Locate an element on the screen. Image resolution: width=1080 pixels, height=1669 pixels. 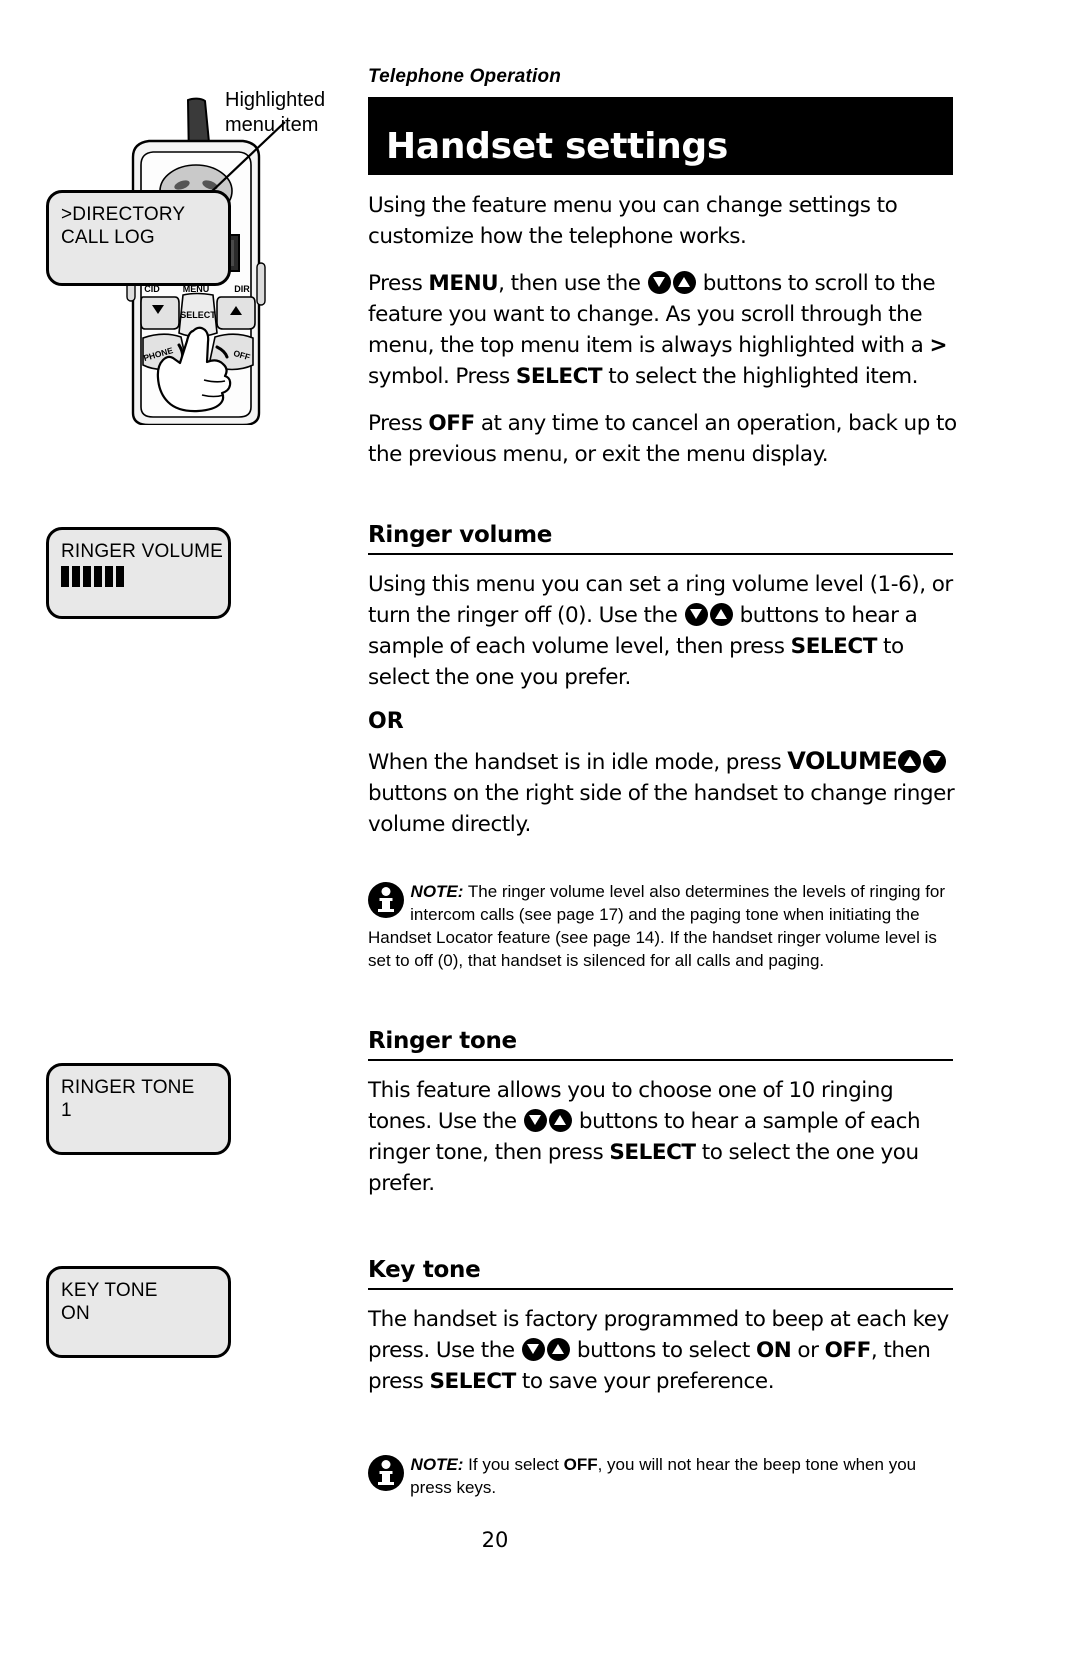
page-number: 20 is located at coordinates (540, 1540).